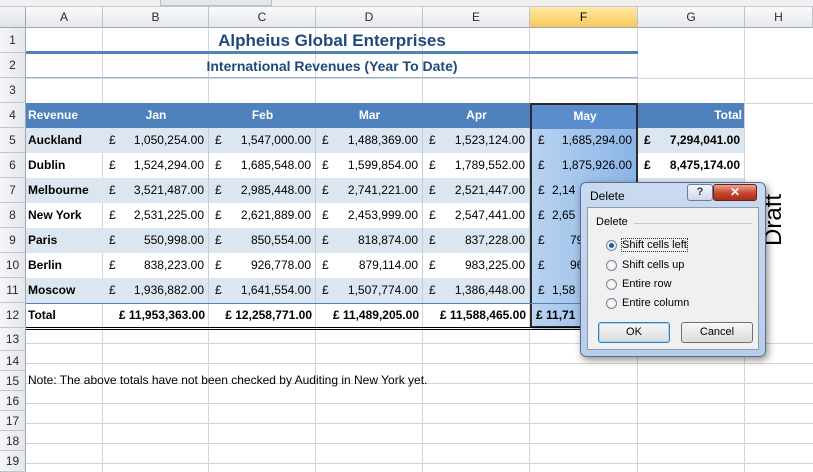 The height and width of the screenshot is (472, 813). Describe the element at coordinates (476, 190) in the screenshot. I see `value-cell-apr: £2,521,447.00` at that location.